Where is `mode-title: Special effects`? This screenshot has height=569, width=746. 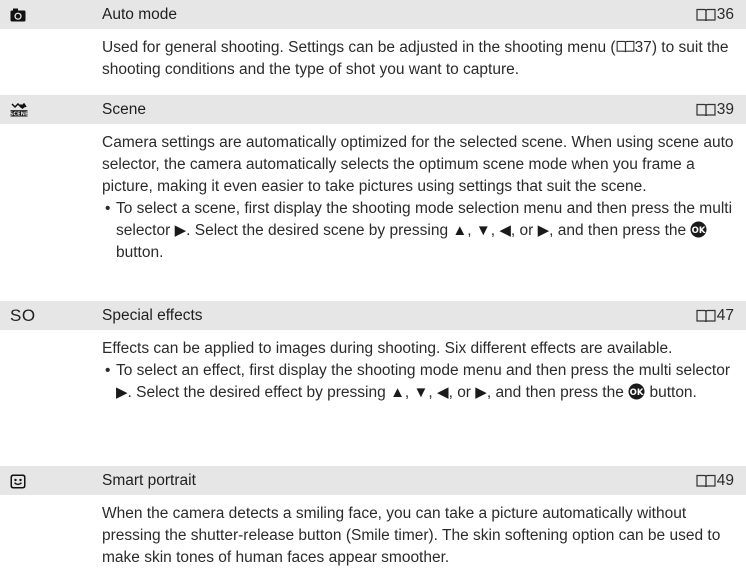
mode-title: Special effects is located at coordinates (152, 315).